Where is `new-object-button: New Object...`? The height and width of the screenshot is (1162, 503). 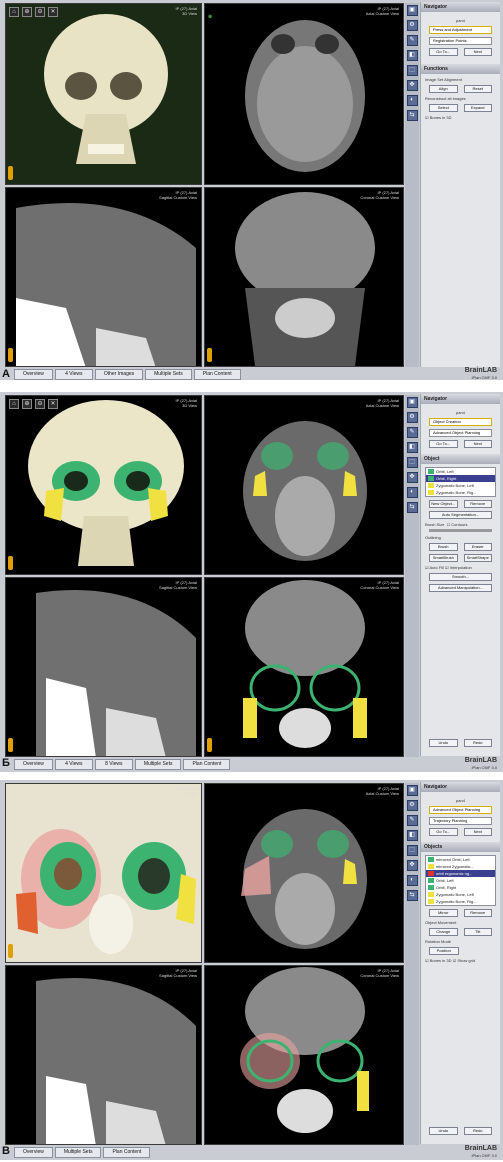 new-object-button: New Object... is located at coordinates (443, 504).